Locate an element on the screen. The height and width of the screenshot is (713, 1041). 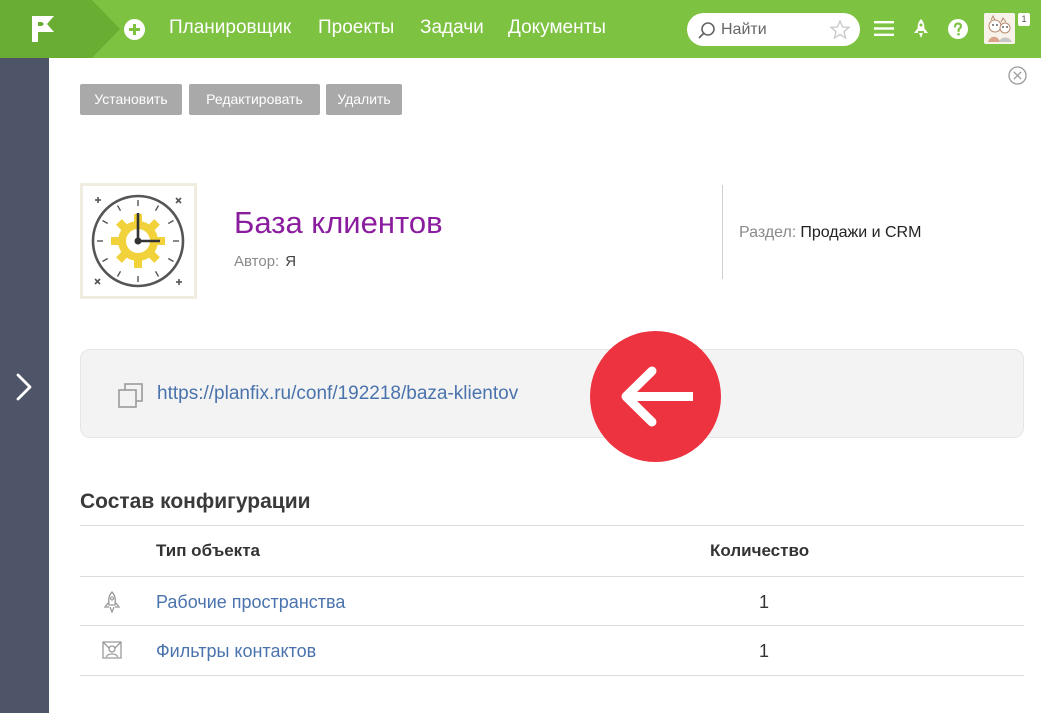
chevron-right-icon is located at coordinates (24, 387).